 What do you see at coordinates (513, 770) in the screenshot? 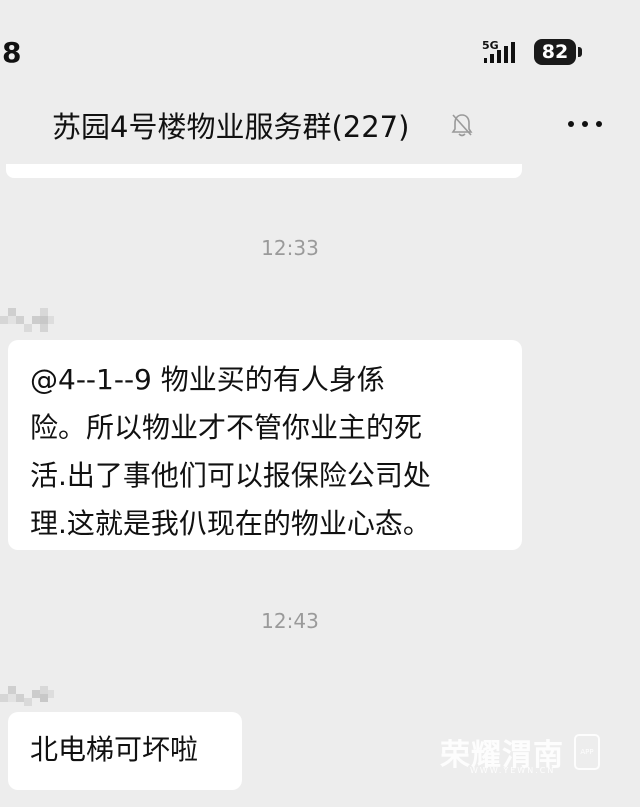
I see `watermark-url: WWW.YEWN.CN` at bounding box center [513, 770].